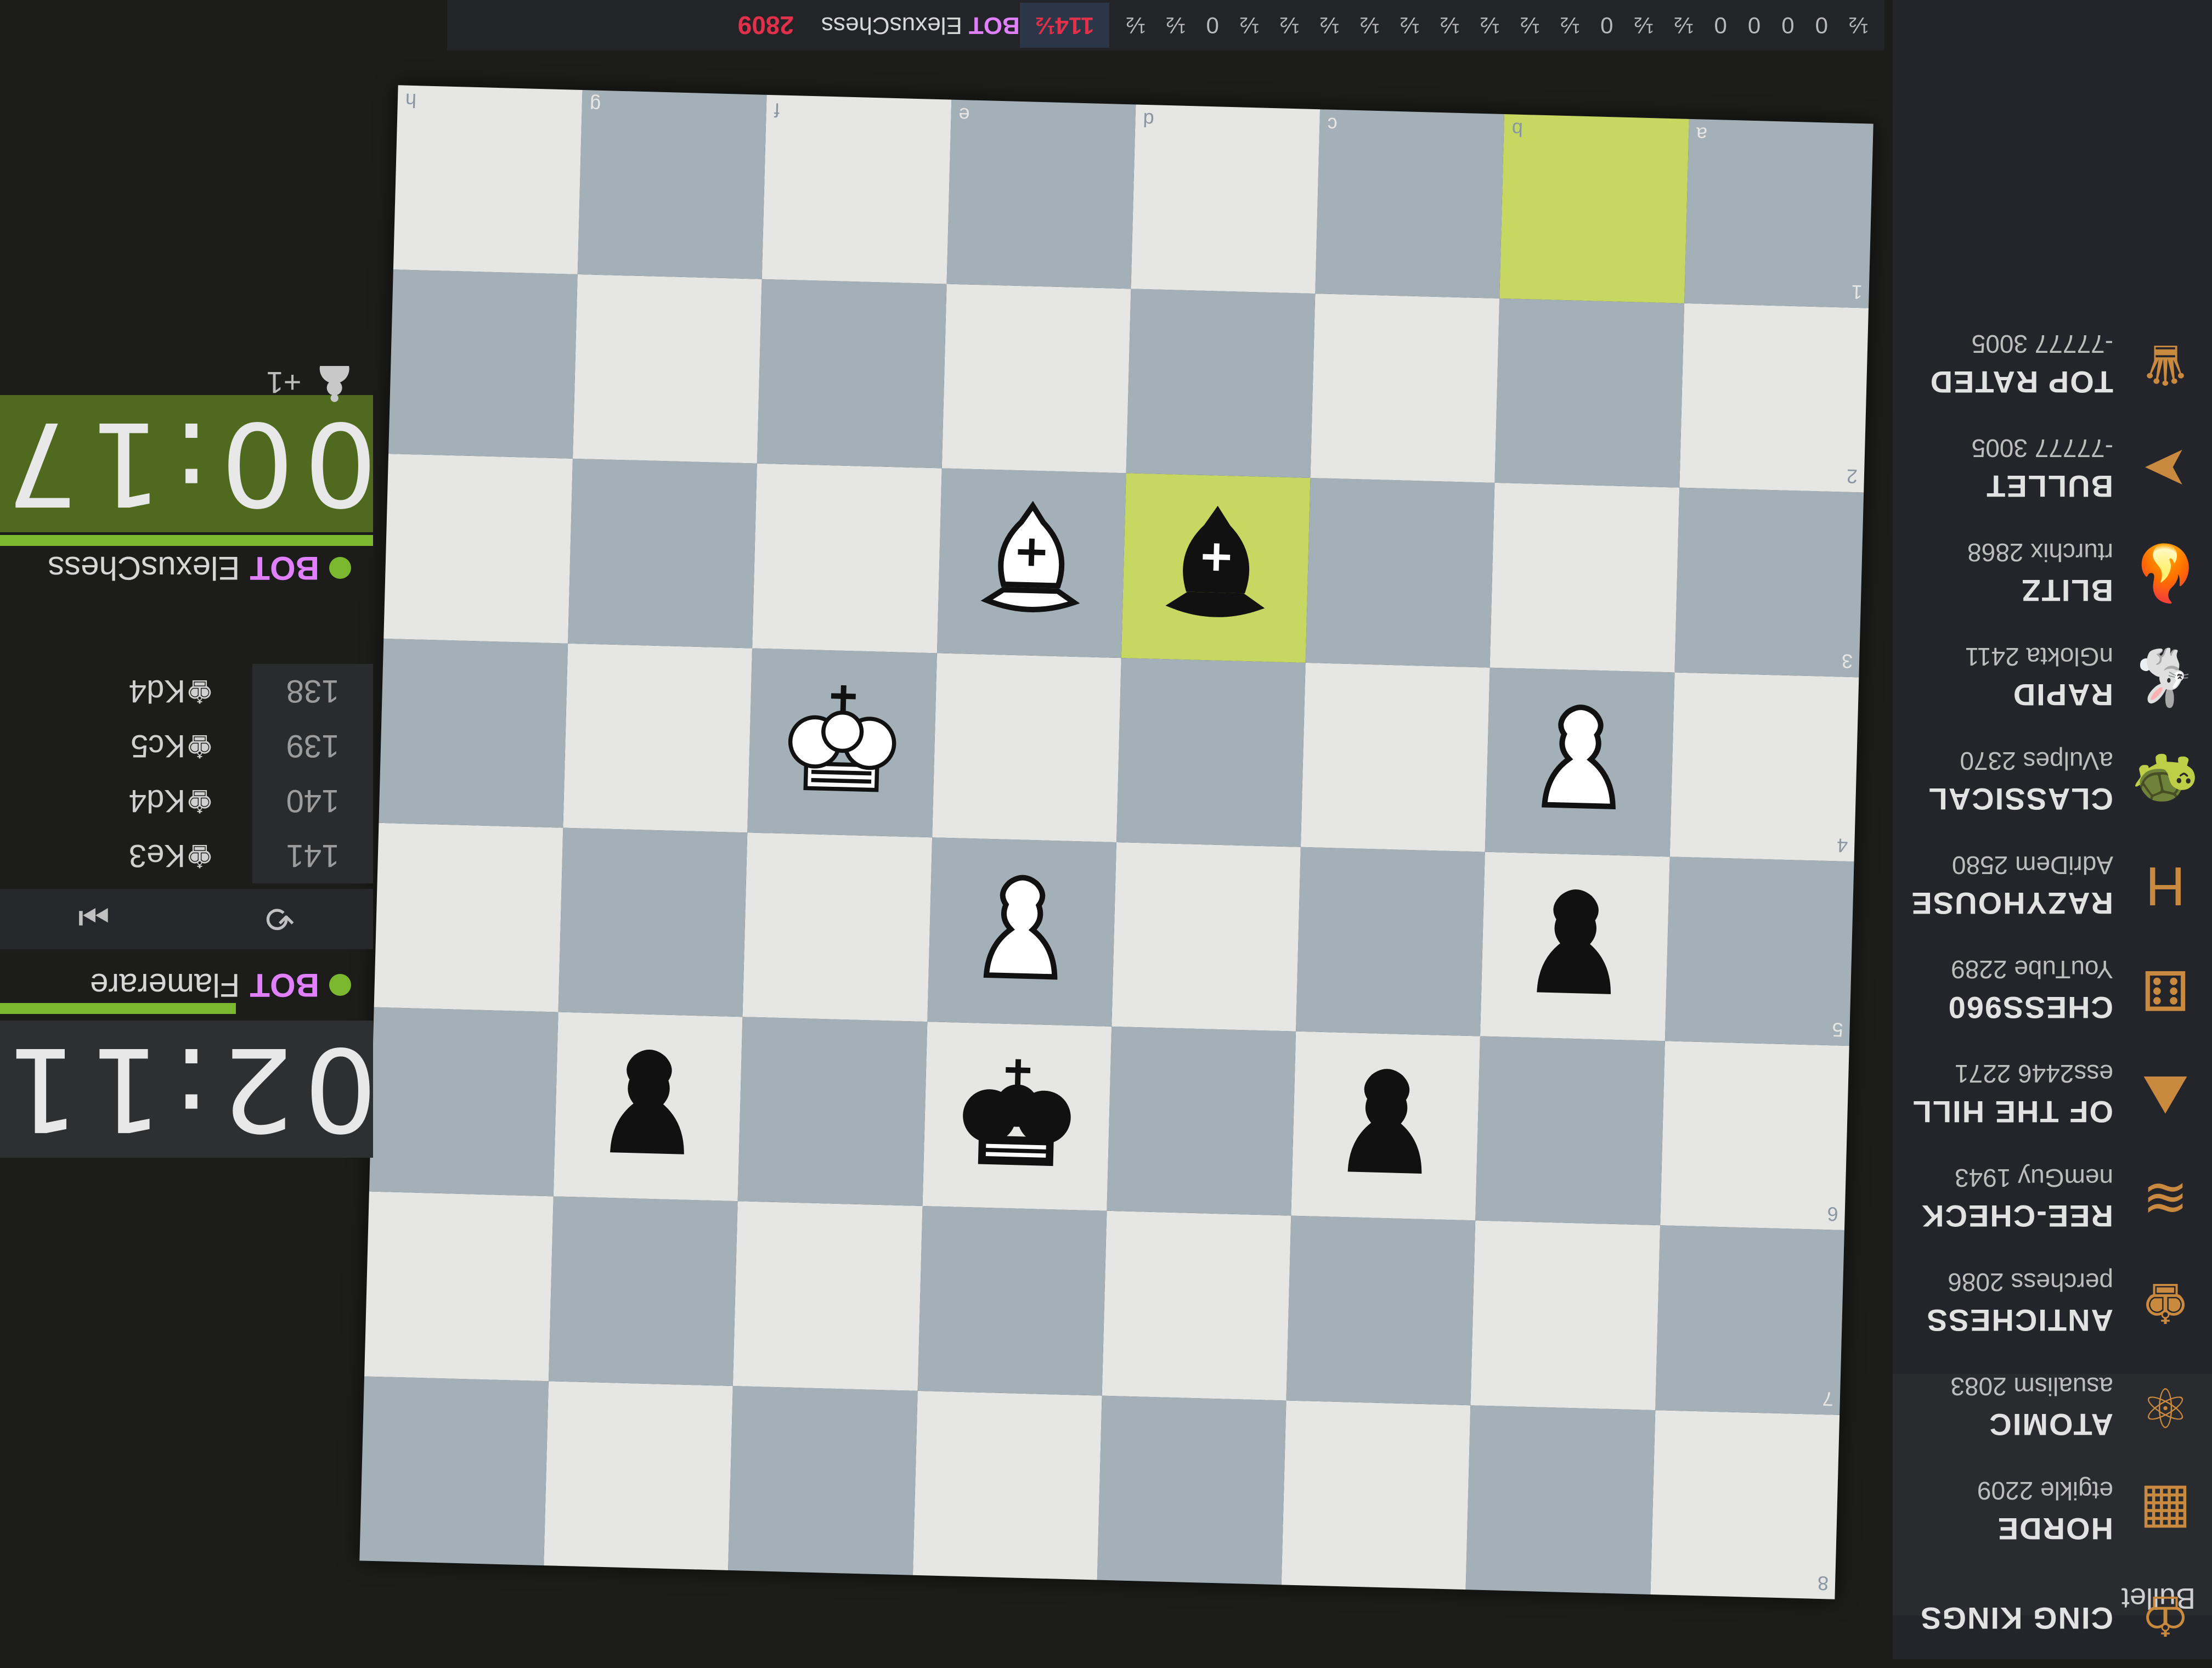 The height and width of the screenshot is (1668, 2212). Describe the element at coordinates (1750, 1320) in the screenshot. I see `square-a7: 7` at that location.